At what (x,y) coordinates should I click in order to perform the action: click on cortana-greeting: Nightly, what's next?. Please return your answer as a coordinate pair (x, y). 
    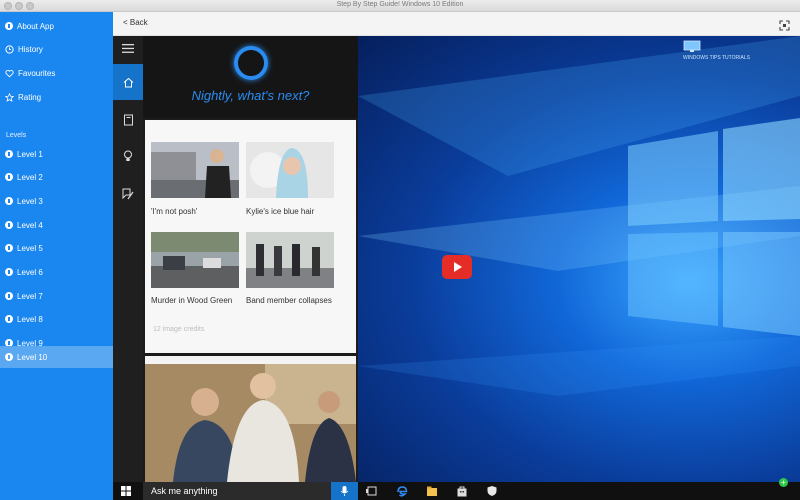
    Looking at the image, I should click on (250, 95).